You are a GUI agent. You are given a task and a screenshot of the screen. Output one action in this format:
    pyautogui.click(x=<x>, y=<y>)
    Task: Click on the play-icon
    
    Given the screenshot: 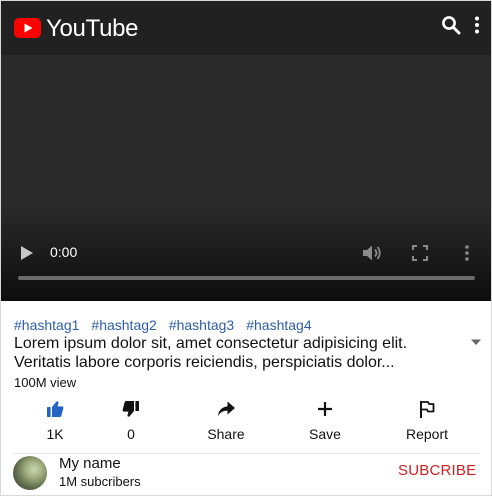 What is the action you would take?
    pyautogui.click(x=27, y=253)
    